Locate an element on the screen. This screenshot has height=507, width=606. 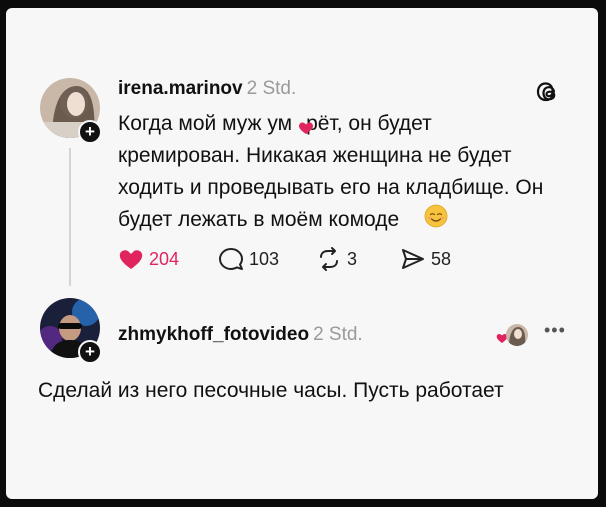
comment-button: 103 is located at coordinates (248, 259).